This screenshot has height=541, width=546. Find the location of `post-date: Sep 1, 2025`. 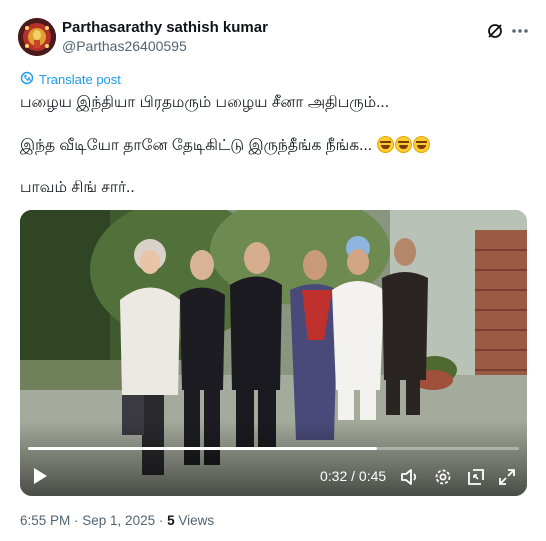

post-date: Sep 1, 2025 is located at coordinates (118, 520).